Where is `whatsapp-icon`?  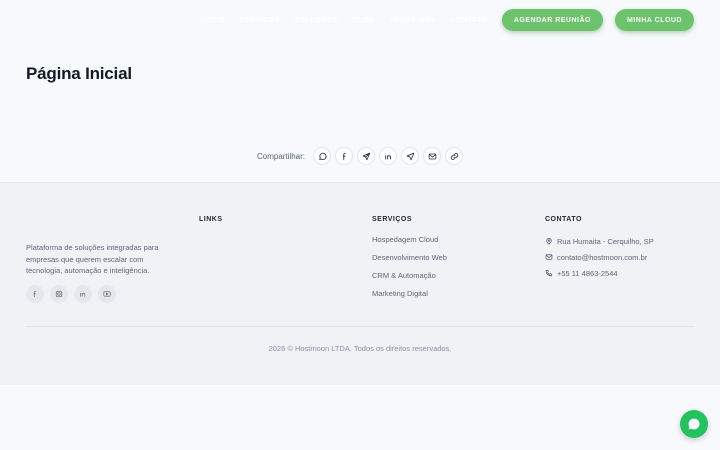 whatsapp-icon is located at coordinates (322, 156).